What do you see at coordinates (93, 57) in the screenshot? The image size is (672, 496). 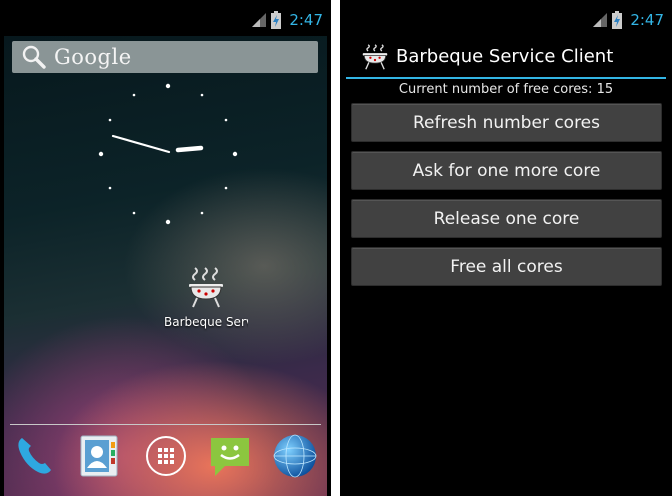 I see `google-search-label: Google` at bounding box center [93, 57].